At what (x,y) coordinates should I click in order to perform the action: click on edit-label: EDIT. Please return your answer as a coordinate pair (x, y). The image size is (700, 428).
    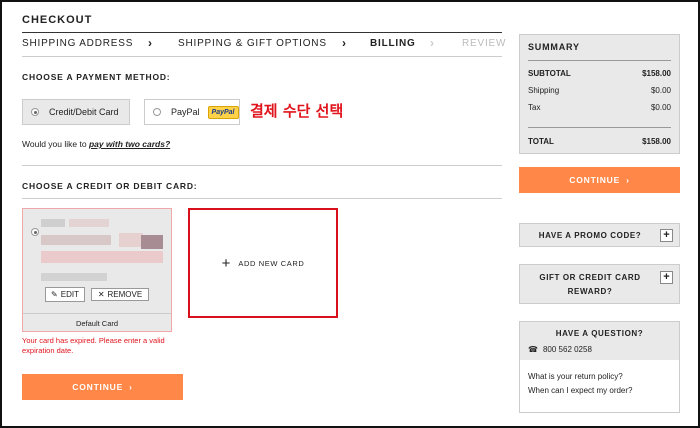
    Looking at the image, I should click on (69, 294).